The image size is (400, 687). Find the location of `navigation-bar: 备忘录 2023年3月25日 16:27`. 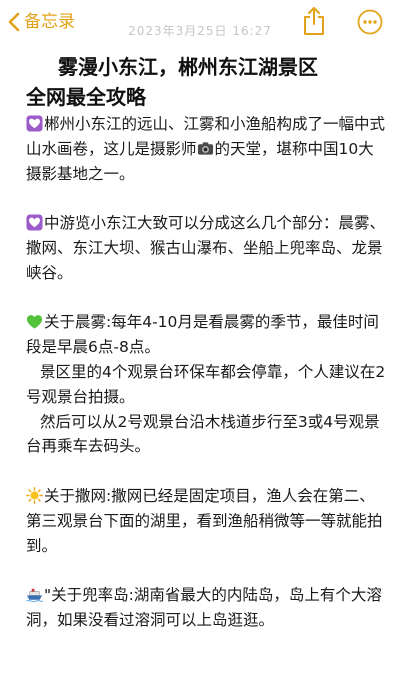

navigation-bar: 备忘录 2023年3月25日 16:27 is located at coordinates (200, 22).